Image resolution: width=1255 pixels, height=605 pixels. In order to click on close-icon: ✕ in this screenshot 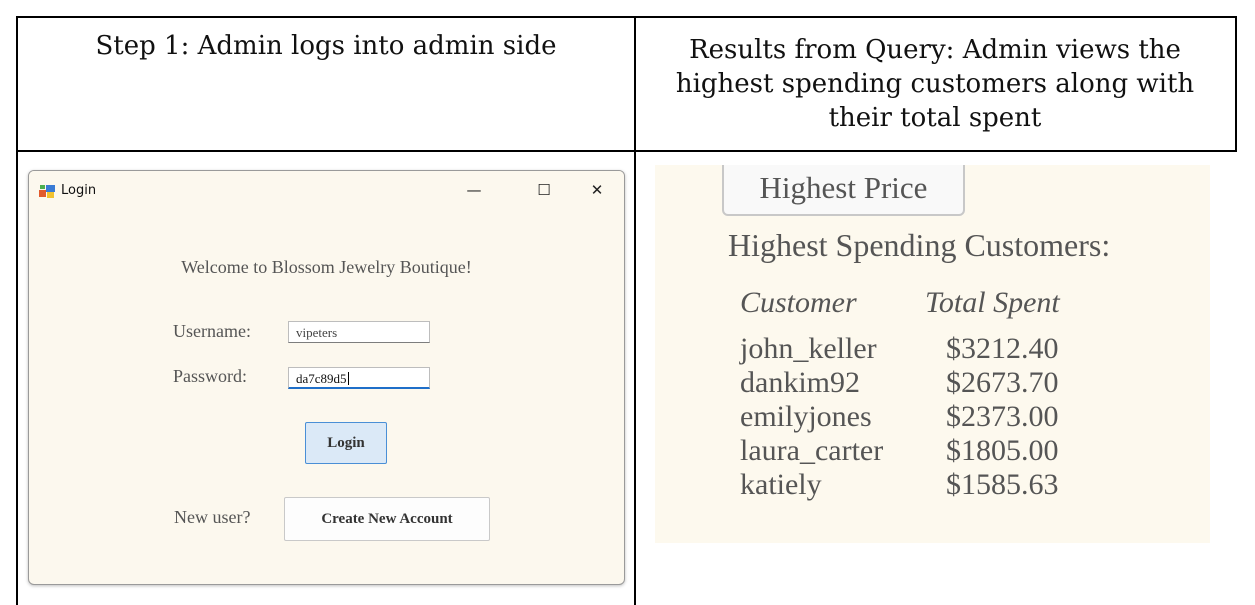, I will do `click(597, 190)`.